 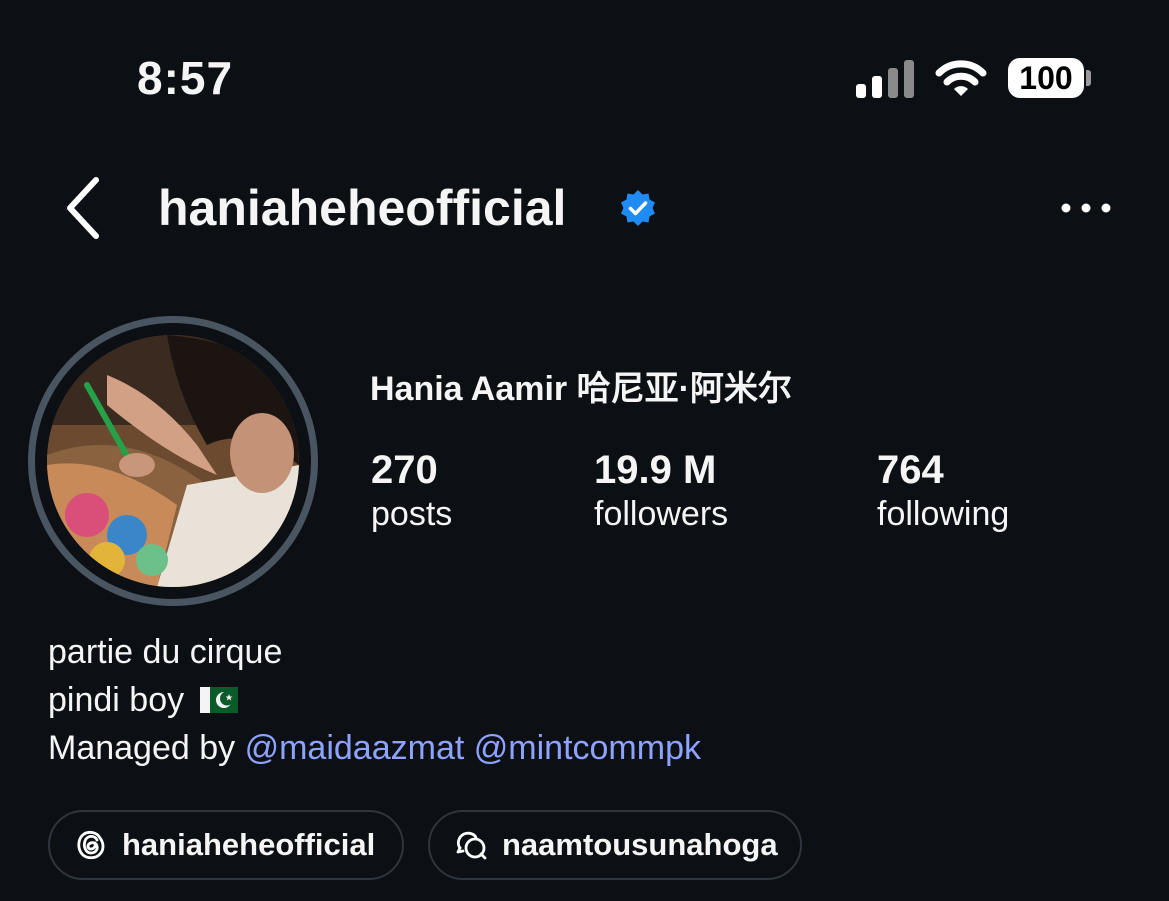 I want to click on stat-followers-value: 19.9 M, so click(x=655, y=470).